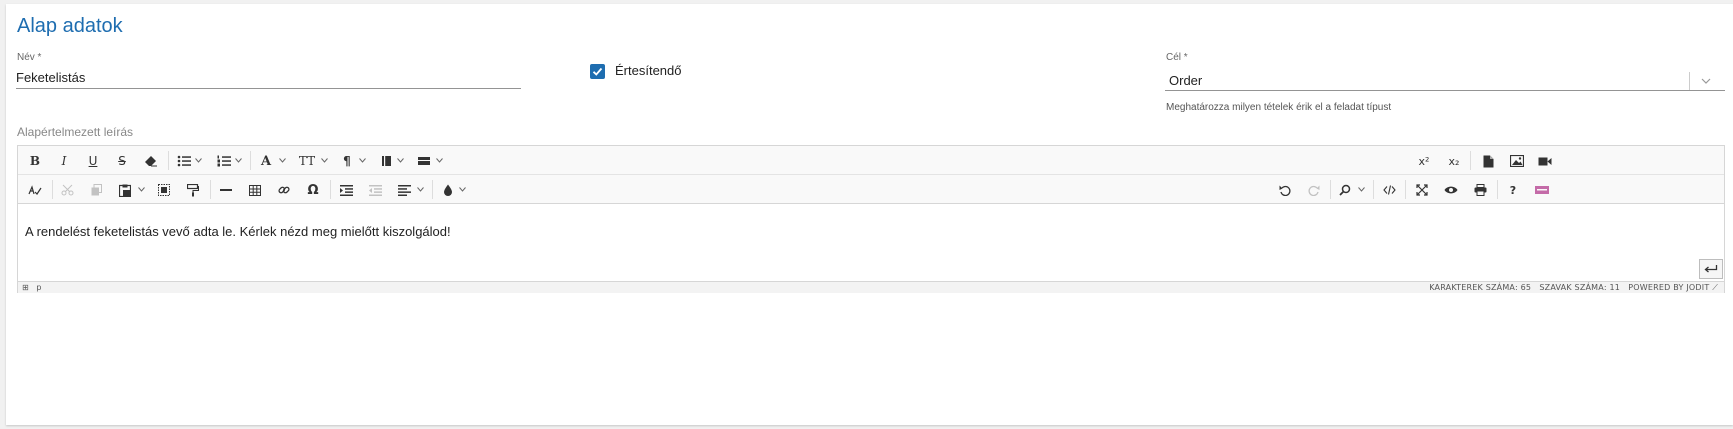 This screenshot has height=429, width=1733. I want to click on select-all-icon, so click(164, 190).